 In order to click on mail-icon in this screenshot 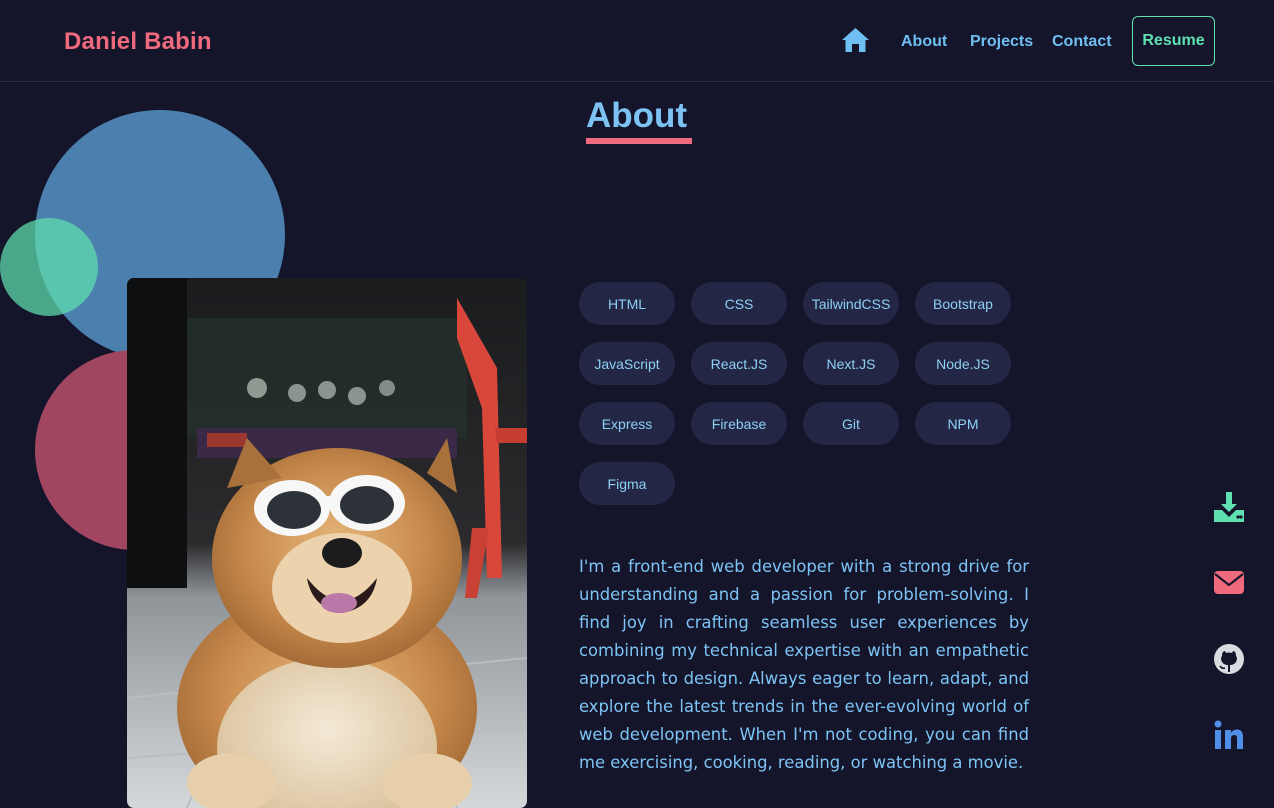, I will do `click(1229, 583)`.